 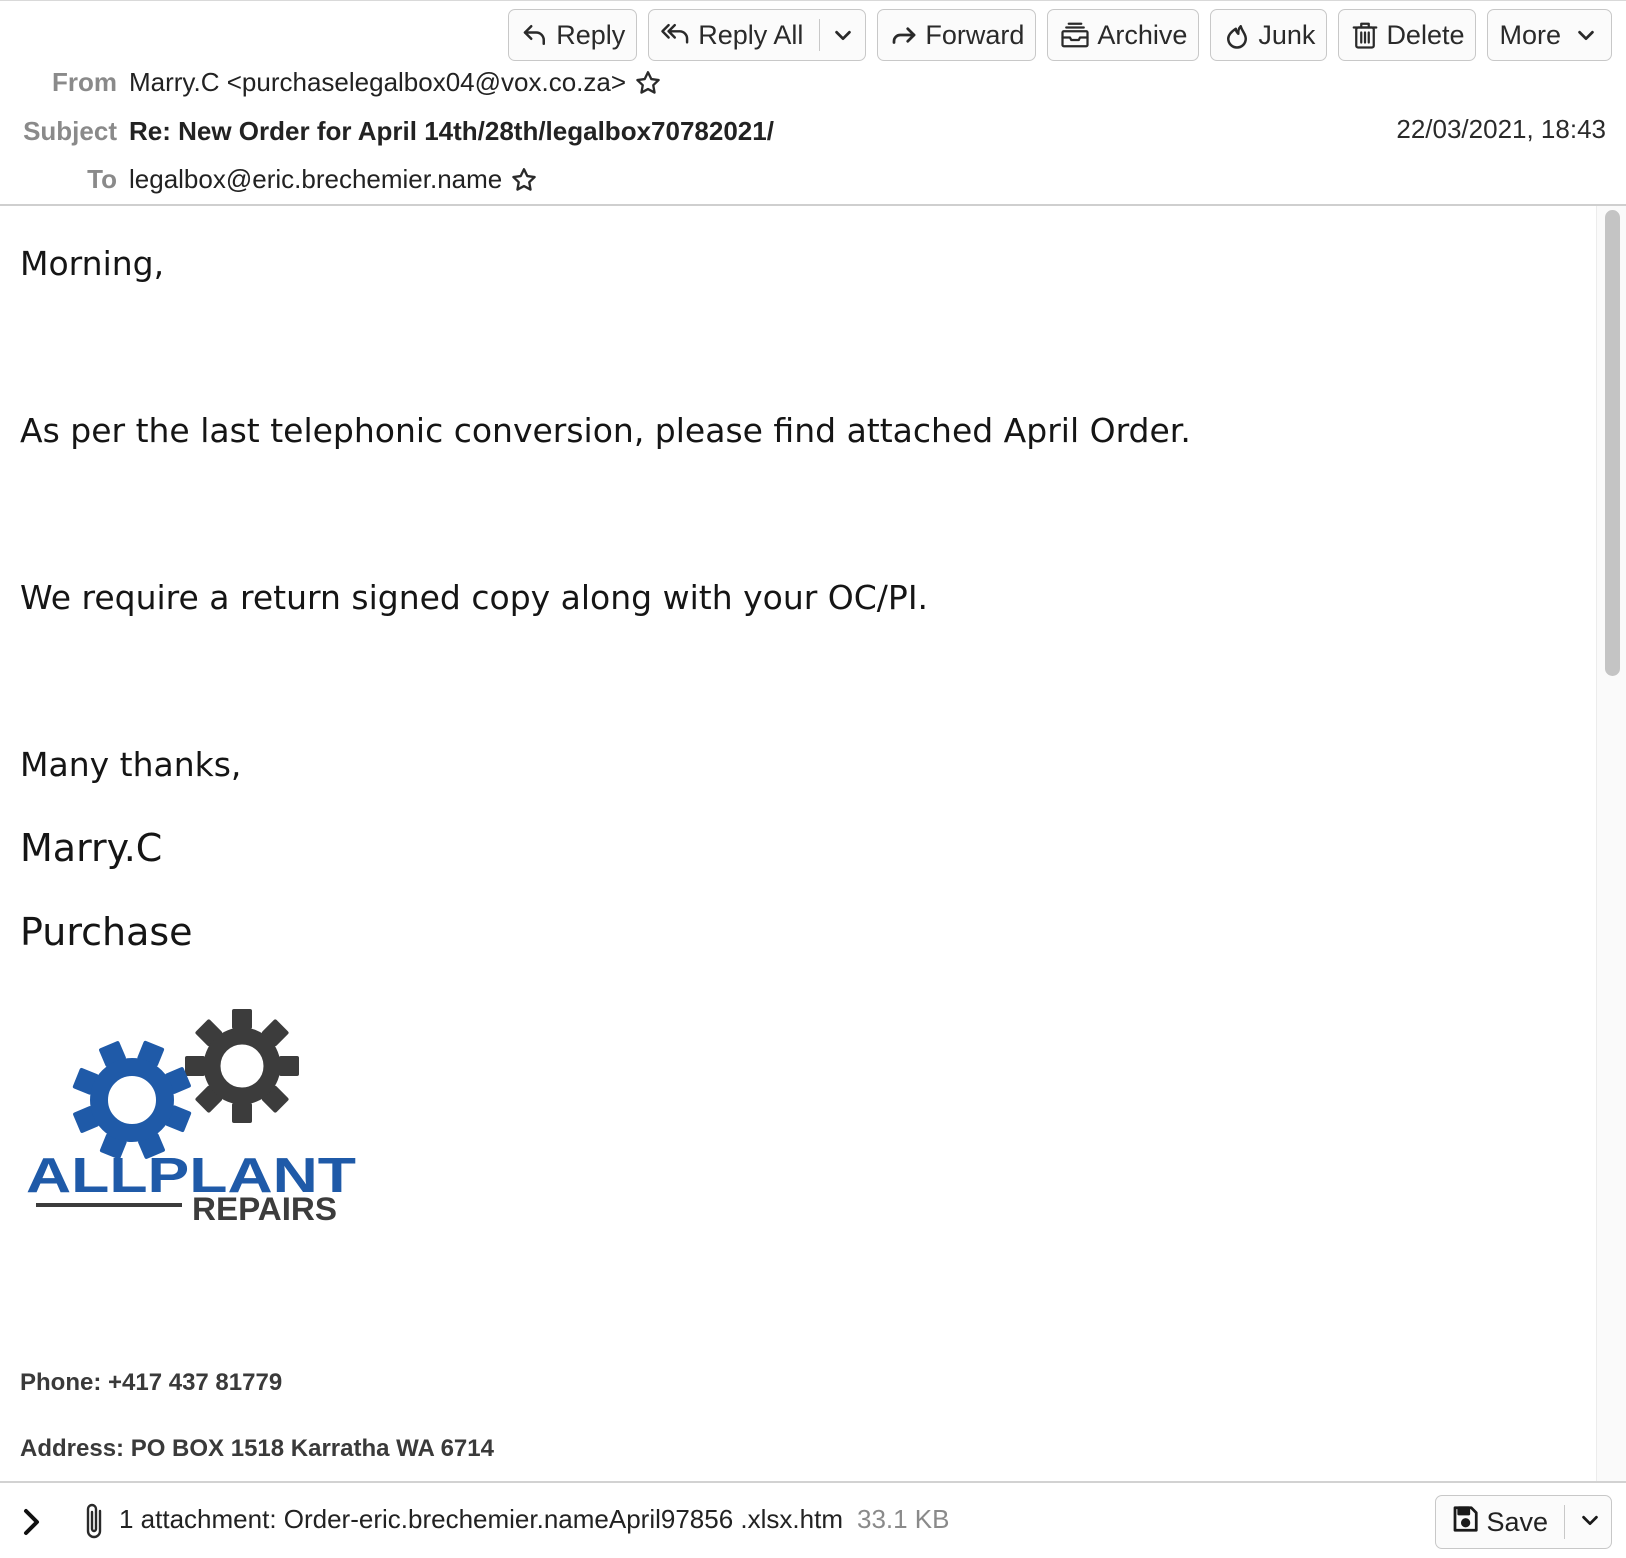 What do you see at coordinates (1501, 129) in the screenshot?
I see `message-date: 22/03/2021, 18:43` at bounding box center [1501, 129].